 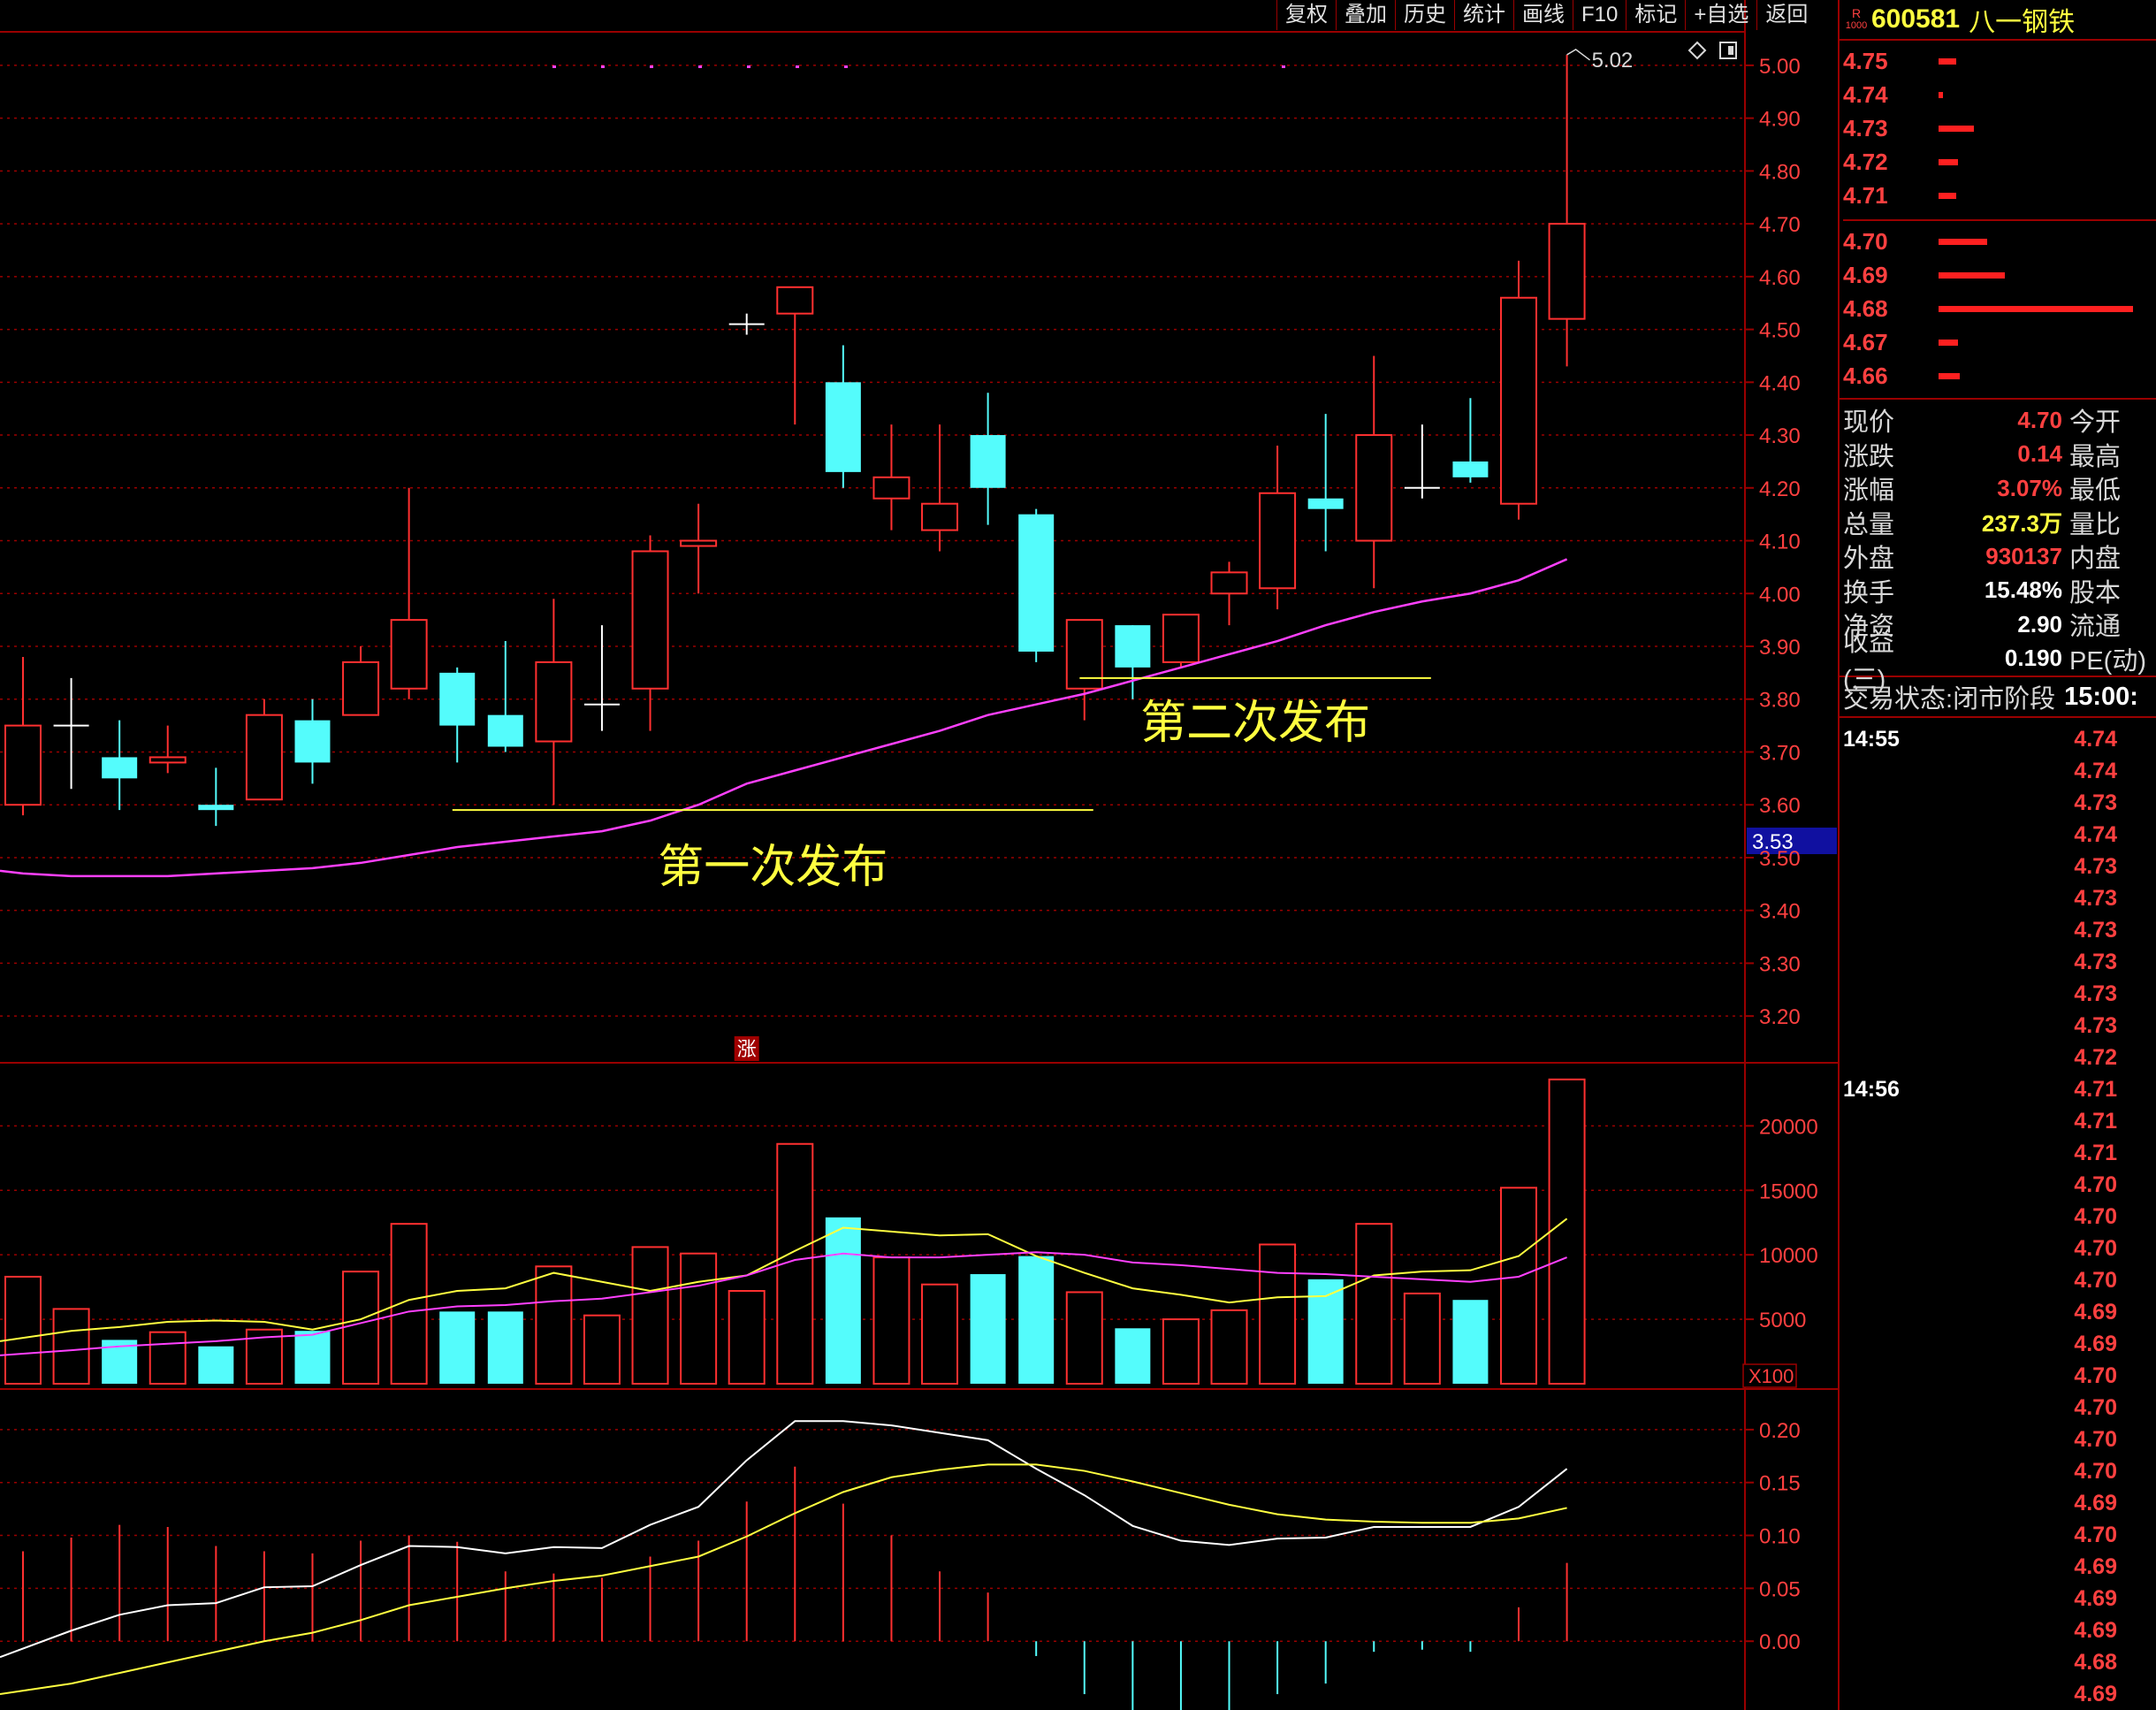 I want to click on toolbar-button-6: 标记, so click(x=1655, y=15).